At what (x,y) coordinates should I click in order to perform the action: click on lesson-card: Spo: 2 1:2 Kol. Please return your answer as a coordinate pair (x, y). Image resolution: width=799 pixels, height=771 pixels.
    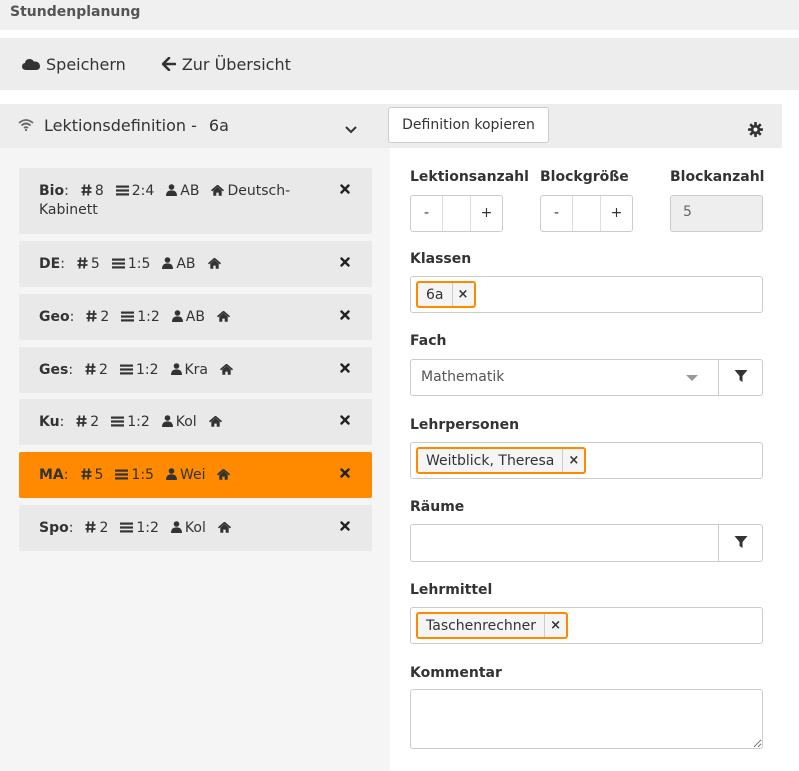
    Looking at the image, I should click on (195, 528).